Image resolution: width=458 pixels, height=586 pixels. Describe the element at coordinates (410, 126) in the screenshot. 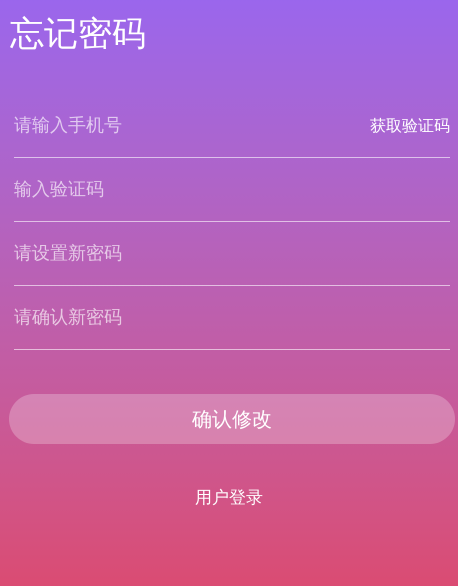

I see `get-code-button: 获取验证码` at that location.